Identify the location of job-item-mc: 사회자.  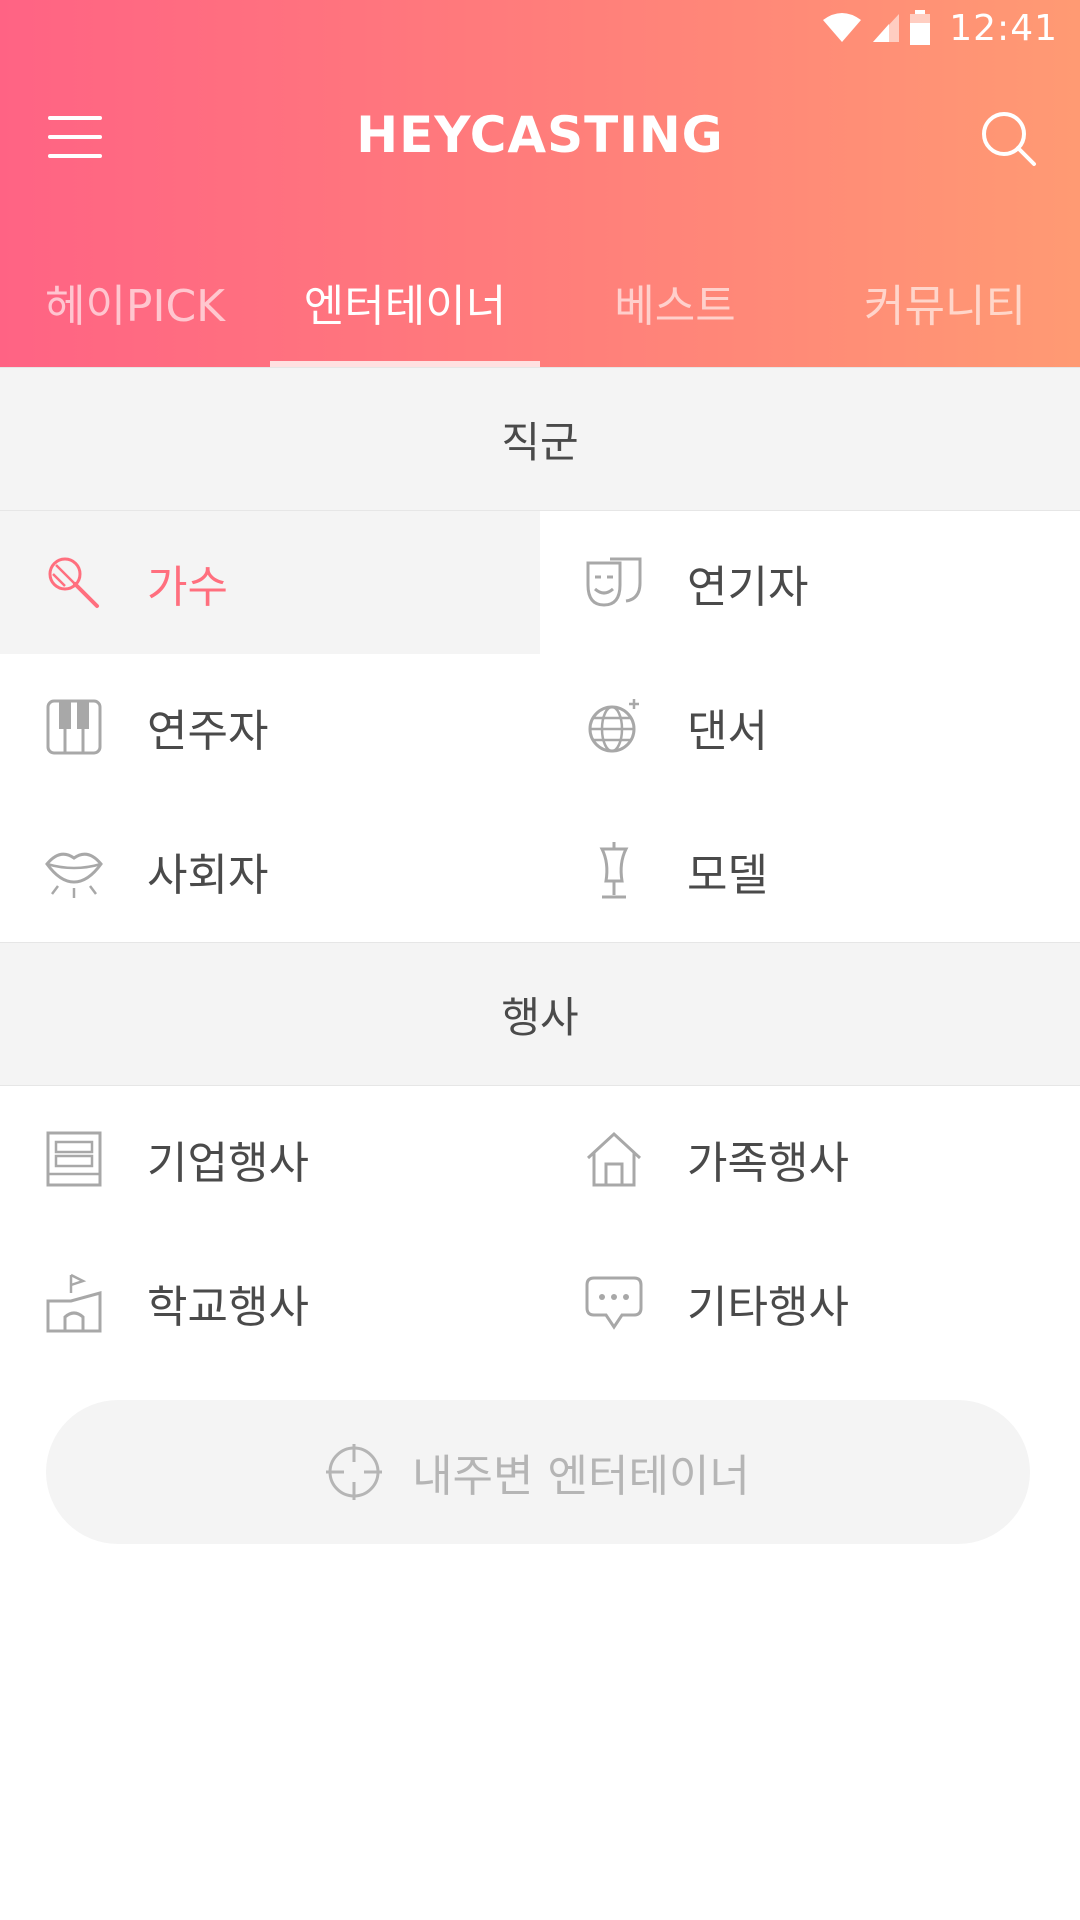
(270, 870).